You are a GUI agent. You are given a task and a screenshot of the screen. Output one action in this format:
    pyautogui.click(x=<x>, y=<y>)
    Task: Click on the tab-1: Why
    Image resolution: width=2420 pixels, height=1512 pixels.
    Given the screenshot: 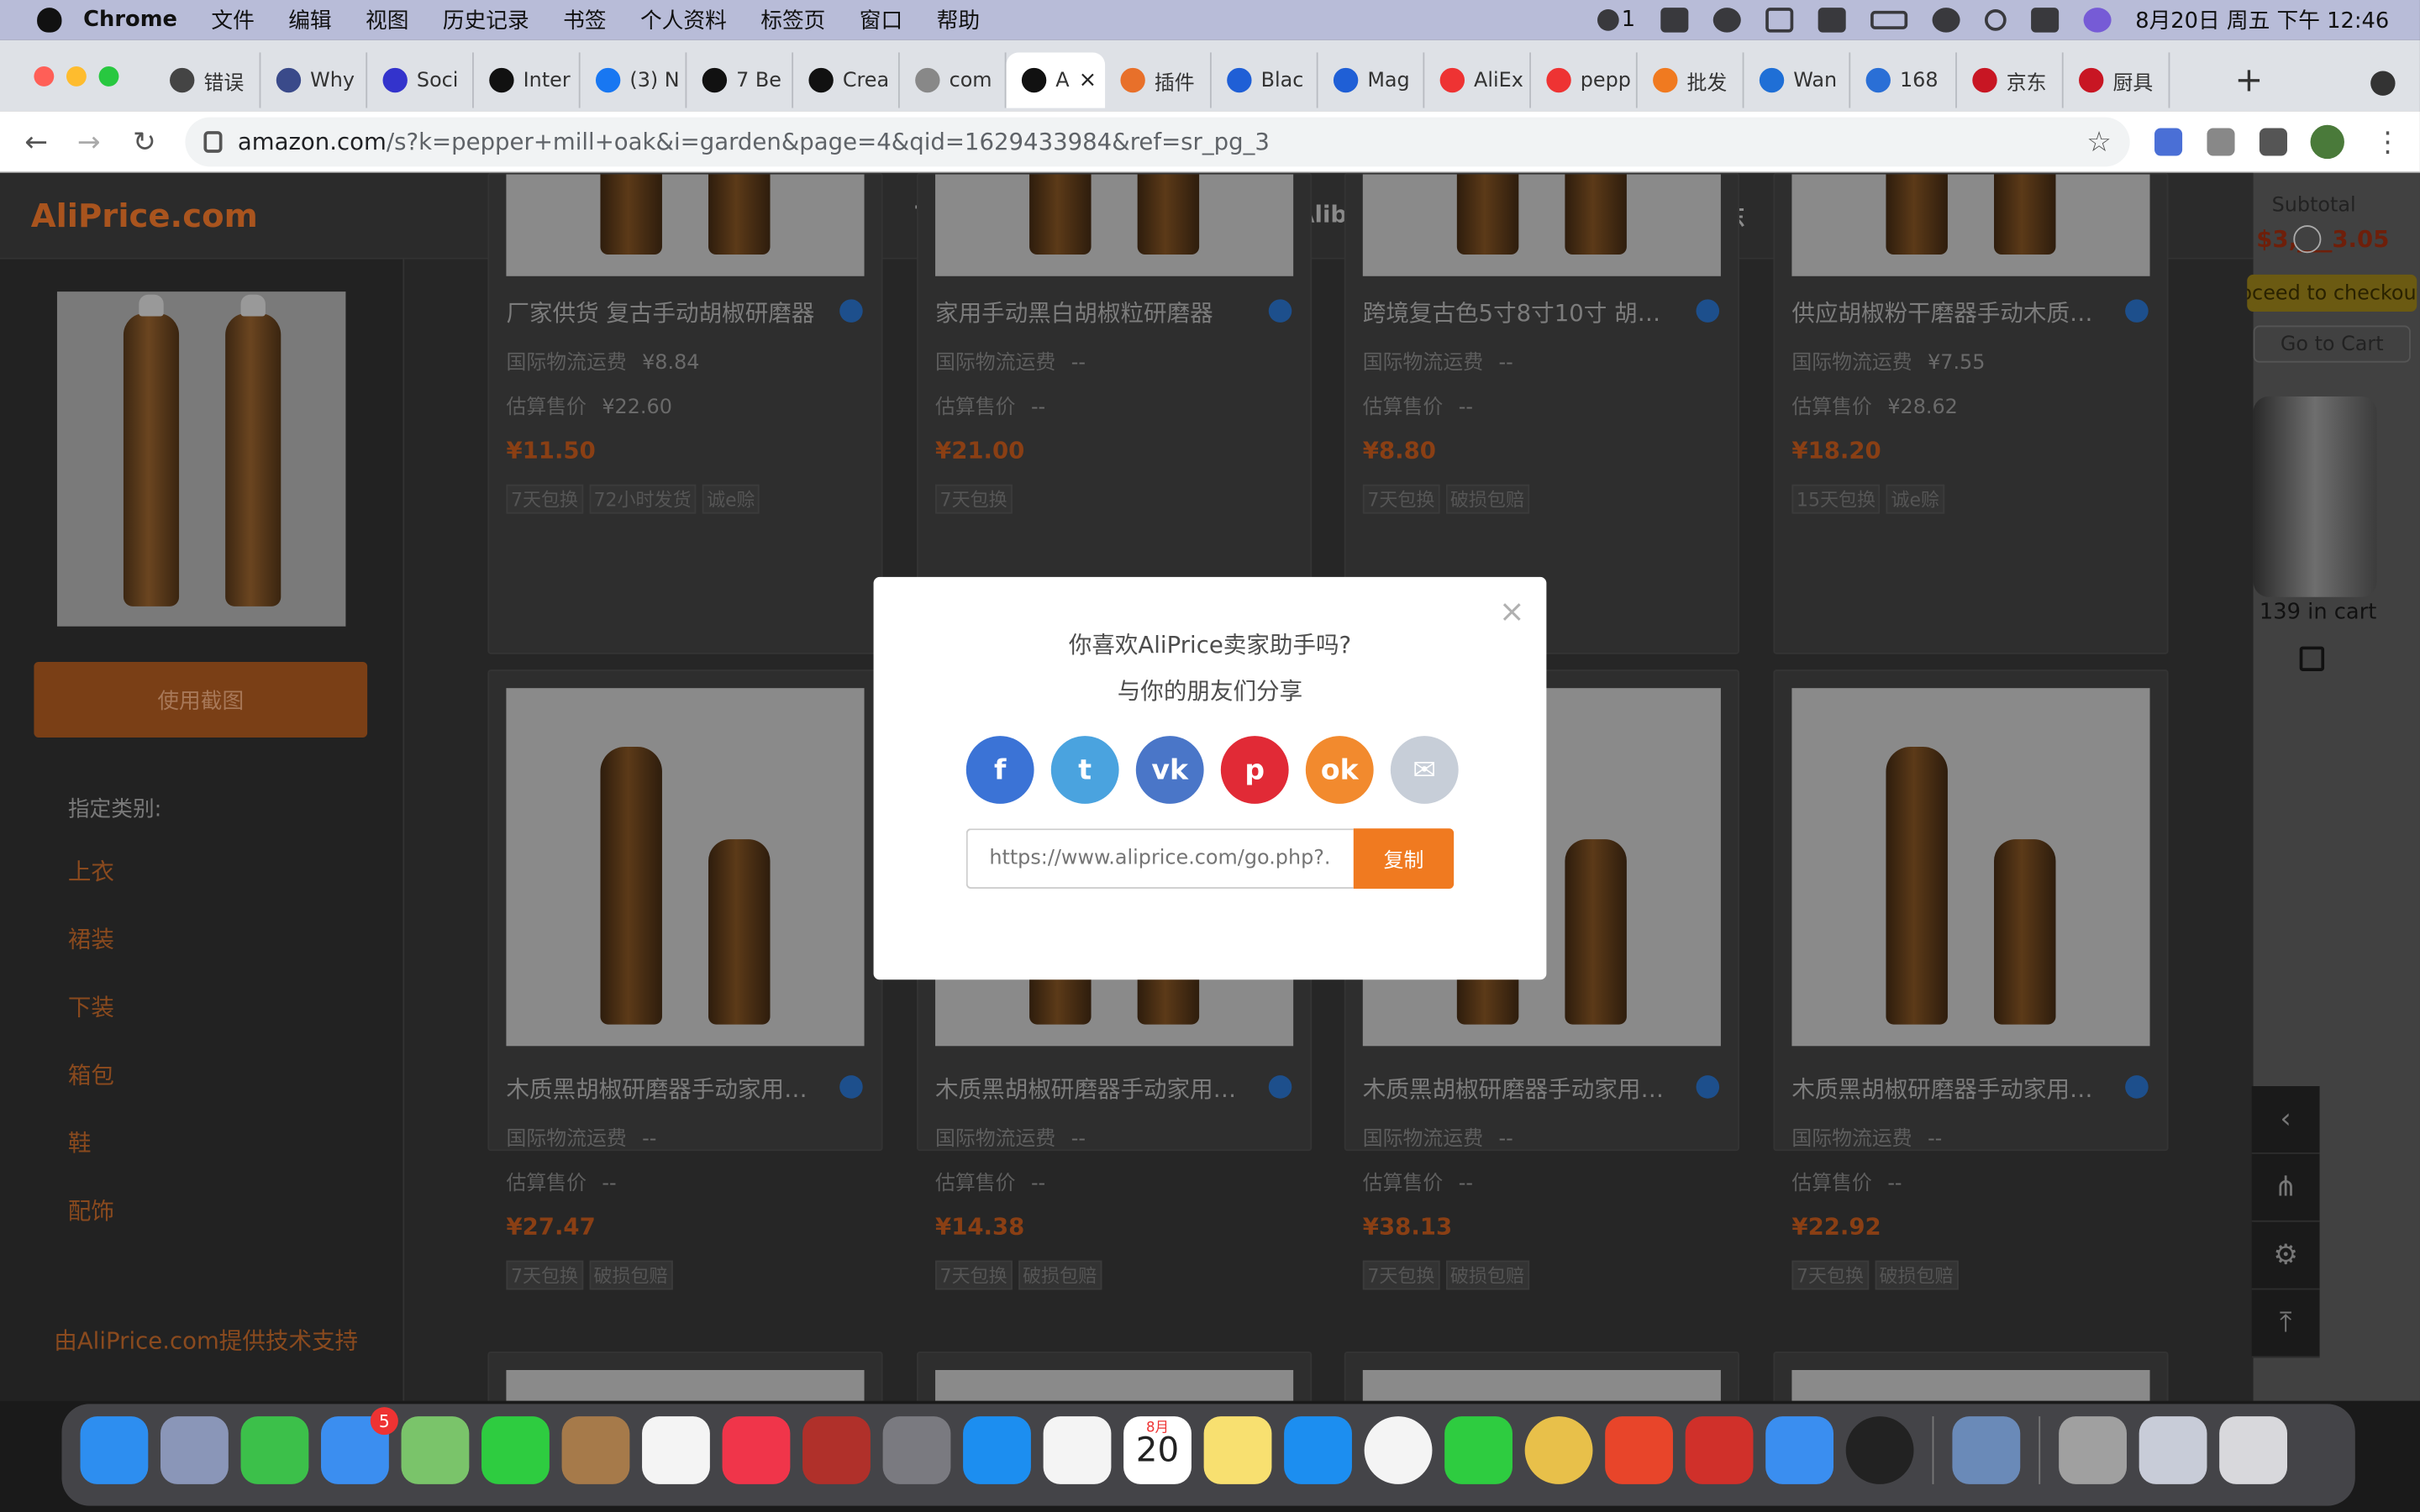 What is the action you would take?
    pyautogui.click(x=314, y=80)
    